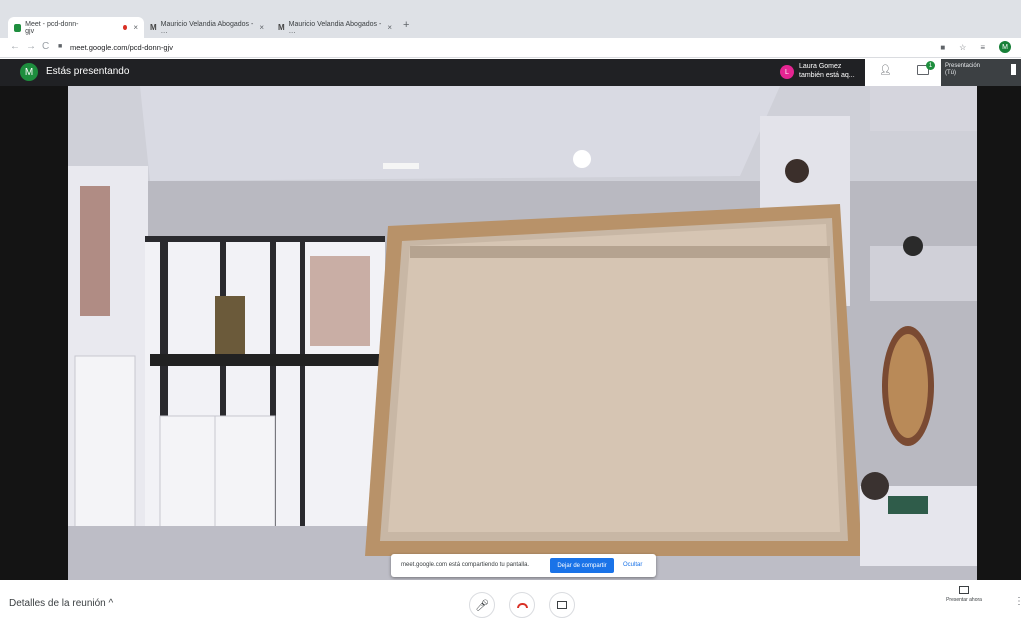 Image resolution: width=1021 pixels, height=618 pixels. I want to click on meet-favicon-icon, so click(18, 27).